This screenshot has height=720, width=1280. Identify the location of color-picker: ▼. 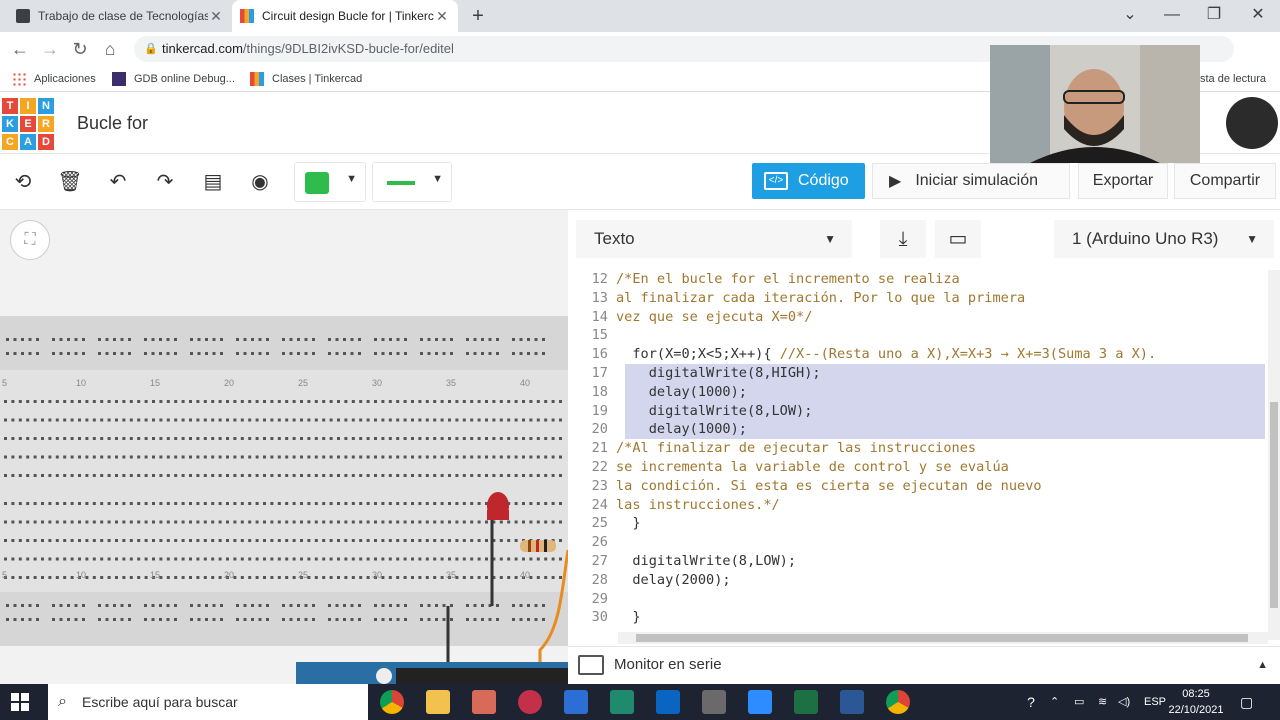
(330, 182).